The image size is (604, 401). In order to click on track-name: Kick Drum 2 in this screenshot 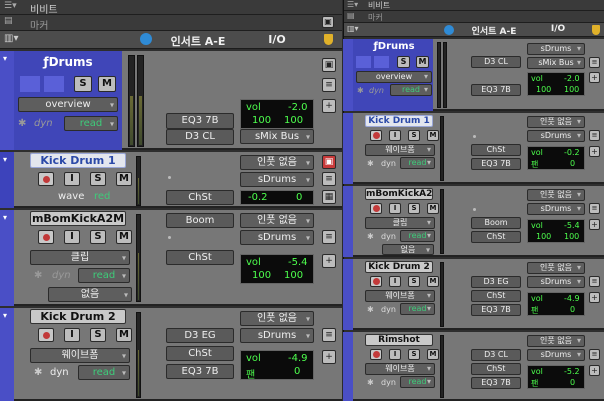, I will do `click(399, 267)`.